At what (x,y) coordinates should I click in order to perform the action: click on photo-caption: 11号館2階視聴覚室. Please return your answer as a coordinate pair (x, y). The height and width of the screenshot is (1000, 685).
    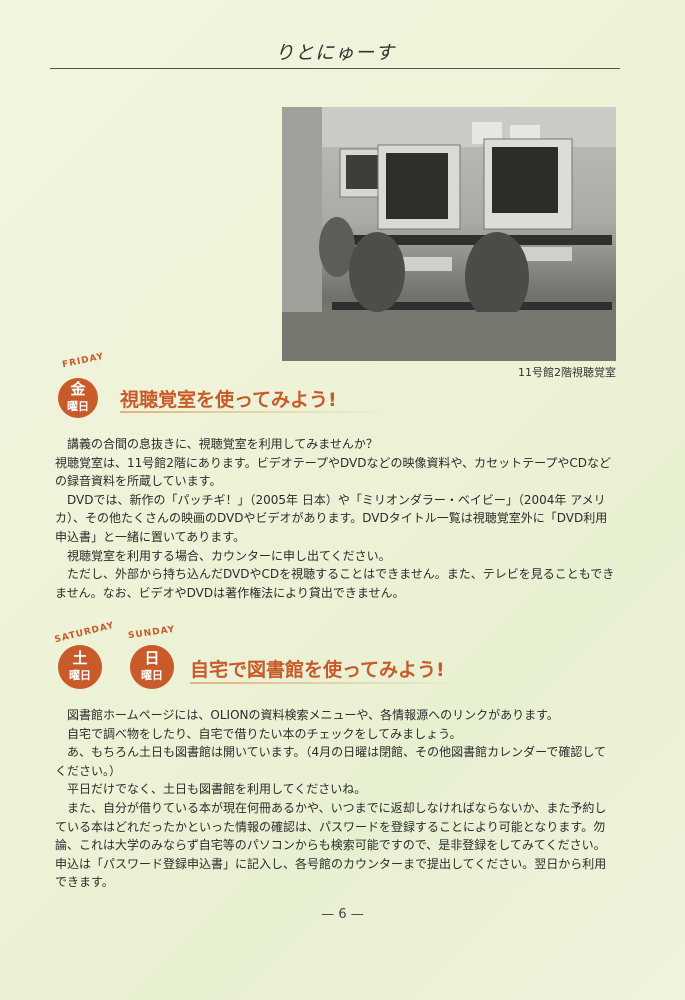
    Looking at the image, I should click on (567, 372).